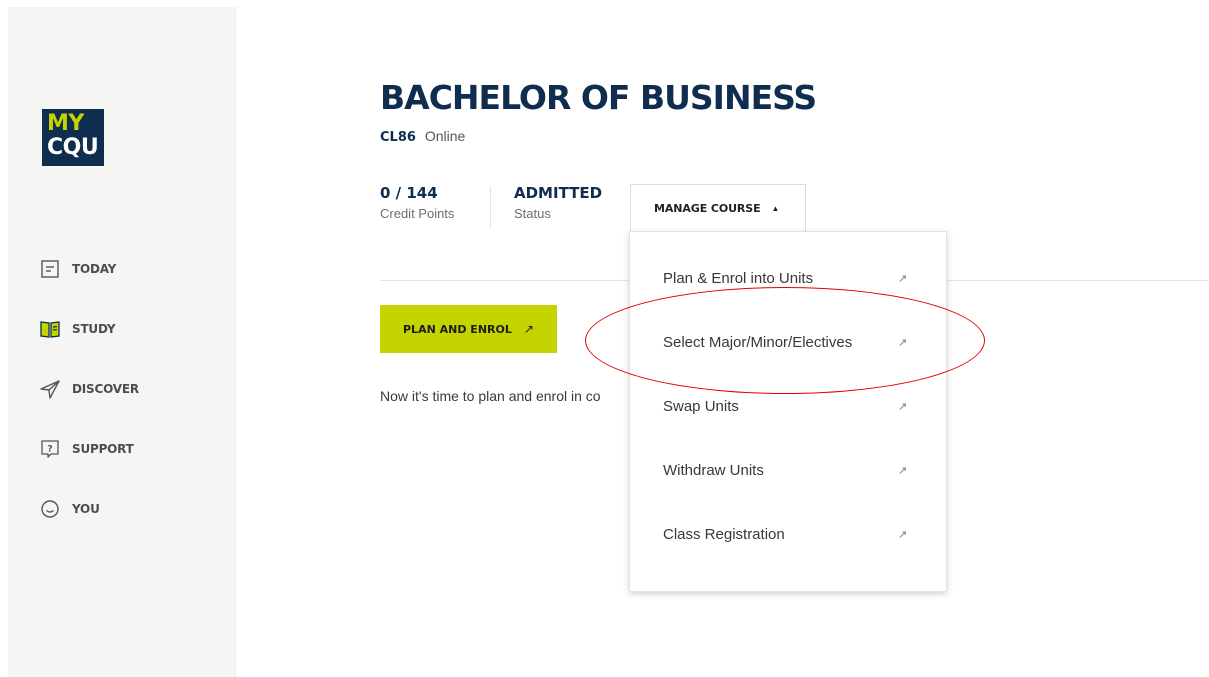 The height and width of the screenshot is (677, 1209). I want to click on menu-item-select-major: Select Major/Minor/Electives ↗, so click(789, 342).